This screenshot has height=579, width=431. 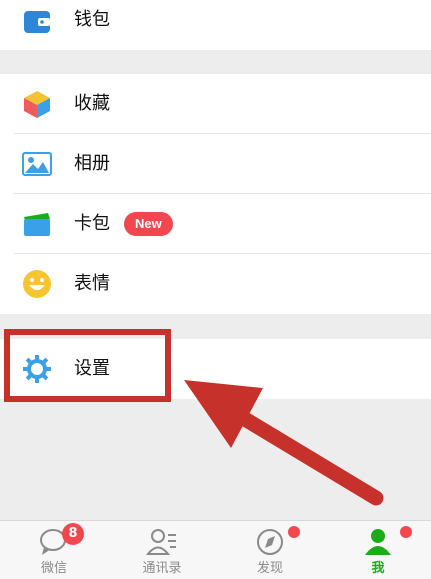 I want to click on tab-chats: 8 微信, so click(x=54, y=550).